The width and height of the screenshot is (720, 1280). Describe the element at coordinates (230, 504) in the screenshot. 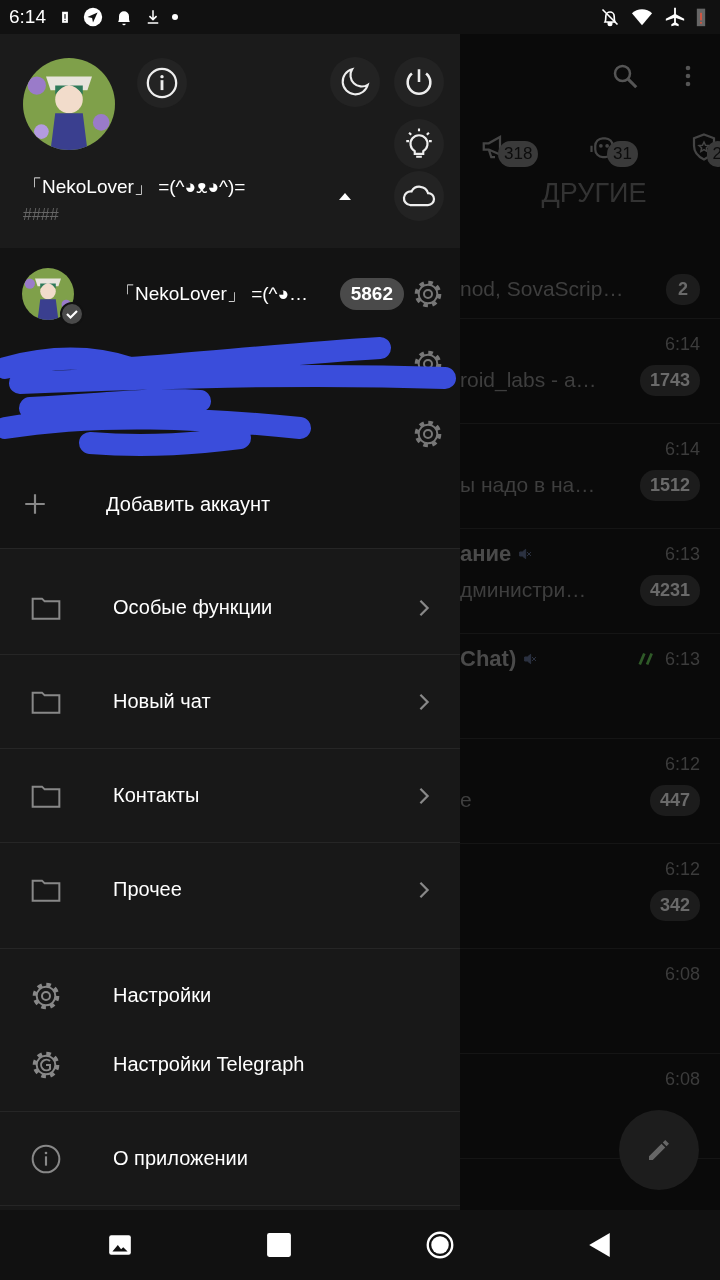

I see `add-account-item: Добавить аккаунт` at that location.